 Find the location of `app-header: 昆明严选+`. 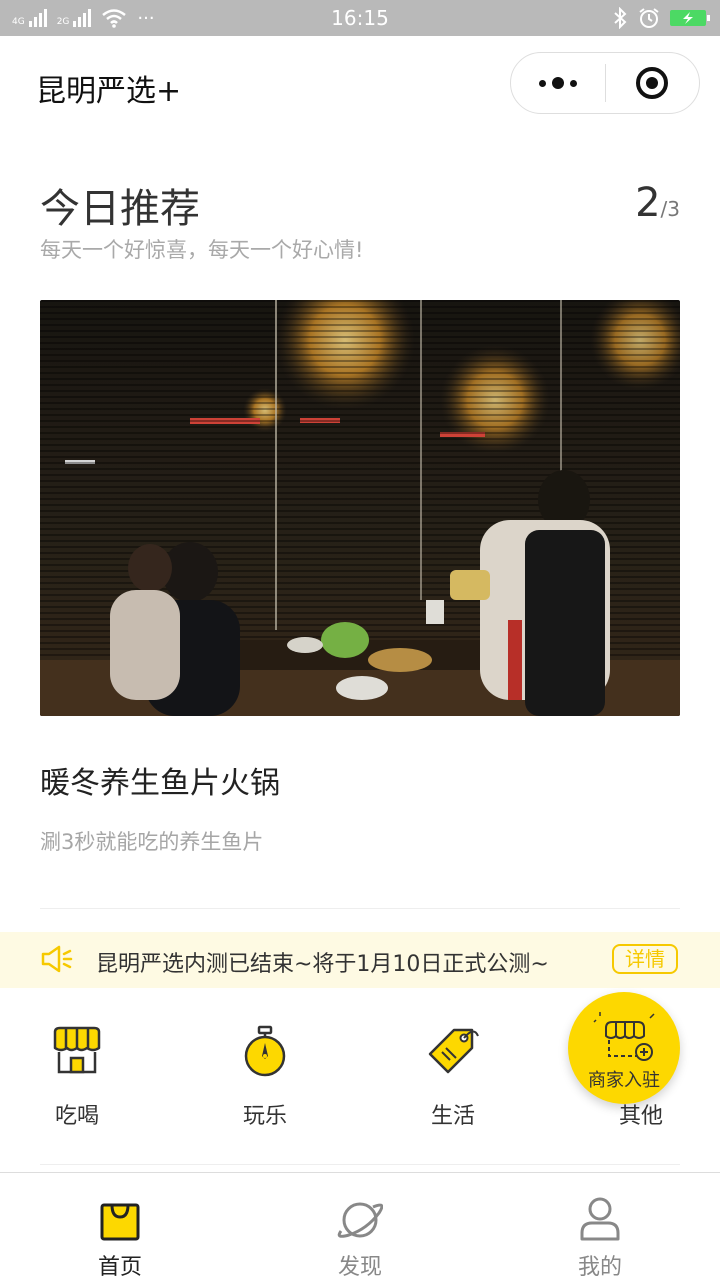

app-header: 昆明严选+ is located at coordinates (360, 84).